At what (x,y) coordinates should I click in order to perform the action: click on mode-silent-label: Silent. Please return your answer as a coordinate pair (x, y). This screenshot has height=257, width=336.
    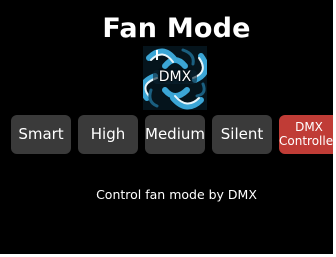
    Looking at the image, I should click on (242, 134).